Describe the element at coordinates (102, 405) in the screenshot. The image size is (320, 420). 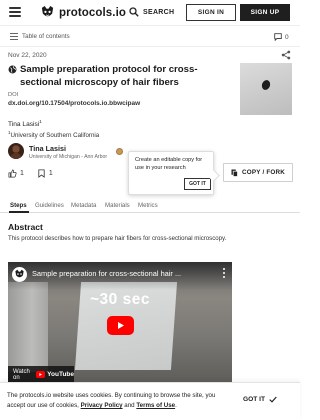
I see `privacy-policy-link: Privacy Policy` at that location.